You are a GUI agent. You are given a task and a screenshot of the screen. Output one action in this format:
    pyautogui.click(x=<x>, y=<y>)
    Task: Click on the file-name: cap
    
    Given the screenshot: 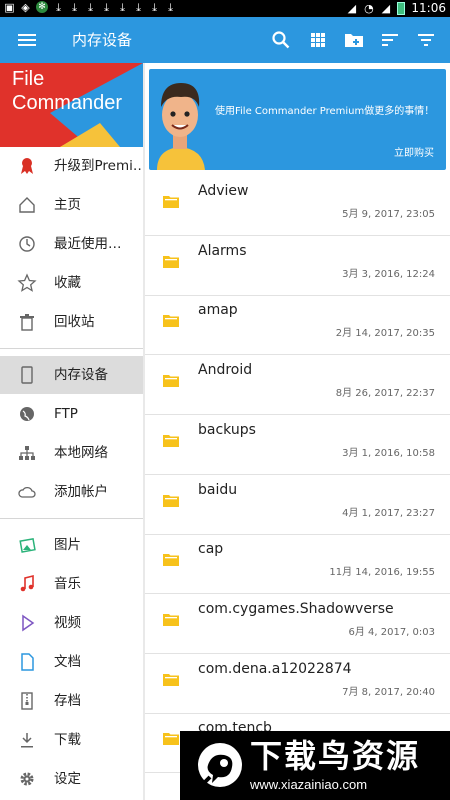 What is the action you would take?
    pyautogui.click(x=211, y=549)
    